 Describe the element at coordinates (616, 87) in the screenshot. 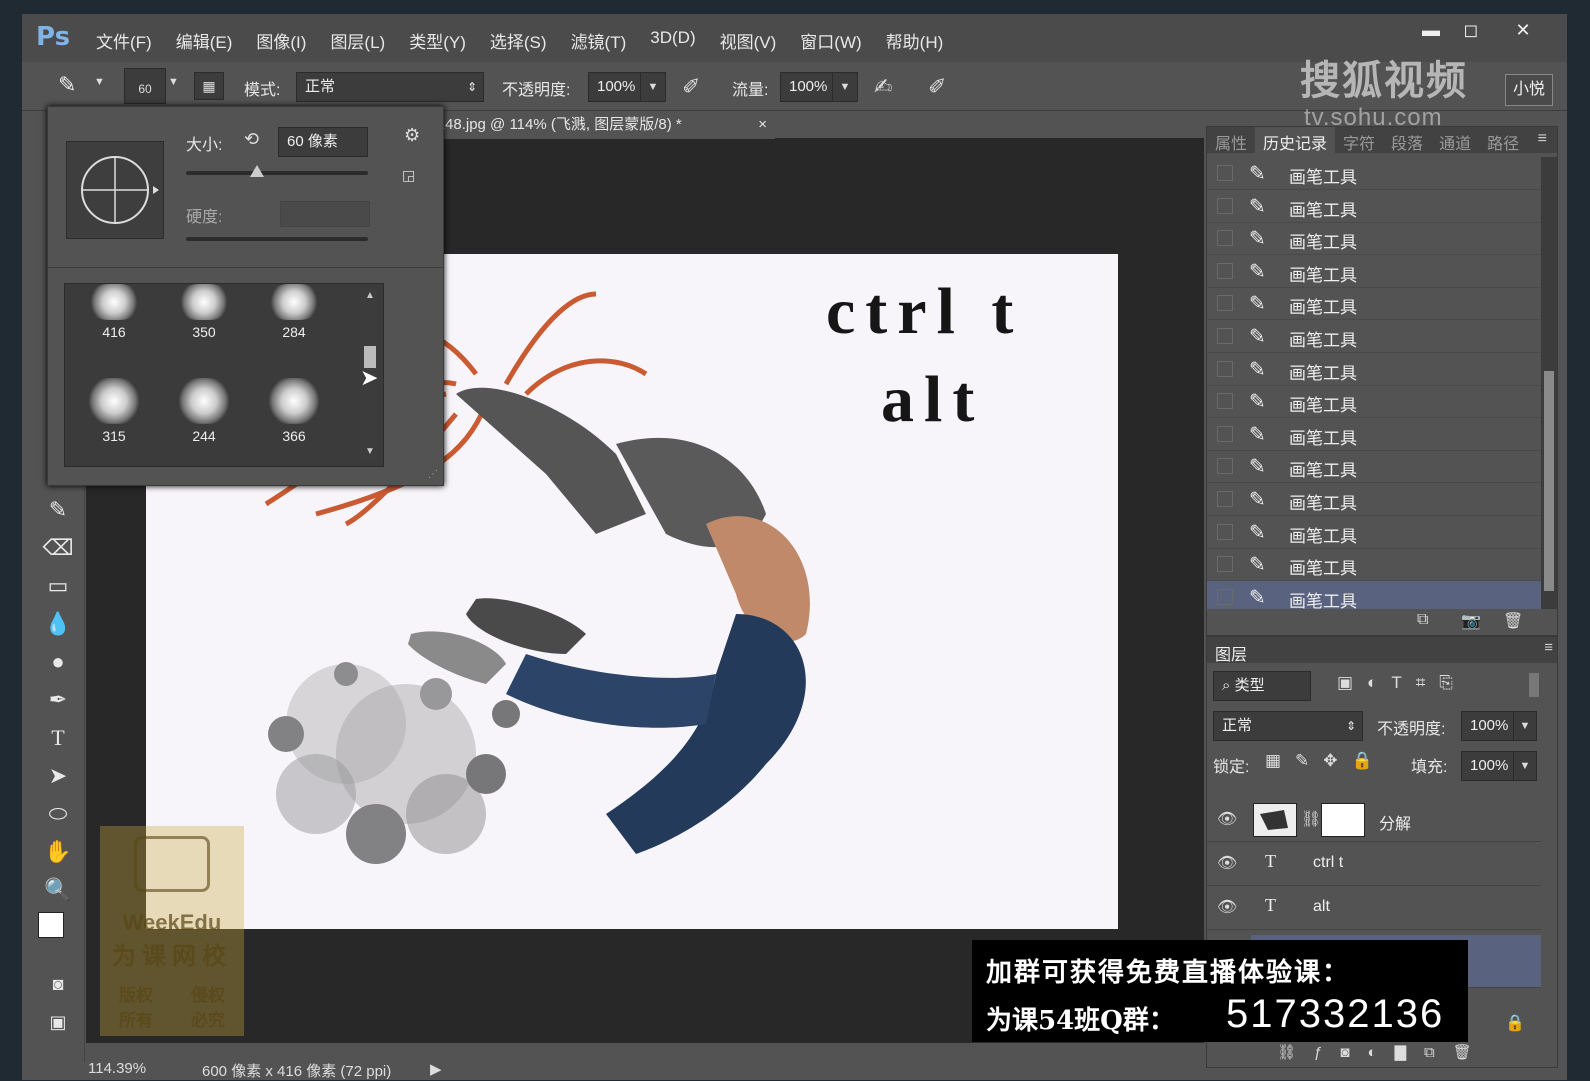

I see `opacity-input: 100%` at that location.